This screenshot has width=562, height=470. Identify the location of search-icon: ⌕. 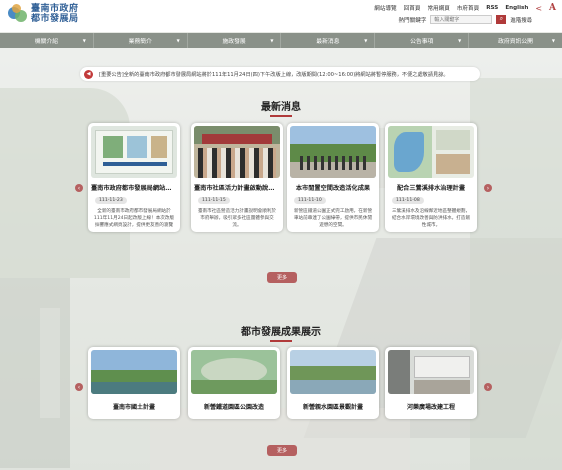
(501, 19).